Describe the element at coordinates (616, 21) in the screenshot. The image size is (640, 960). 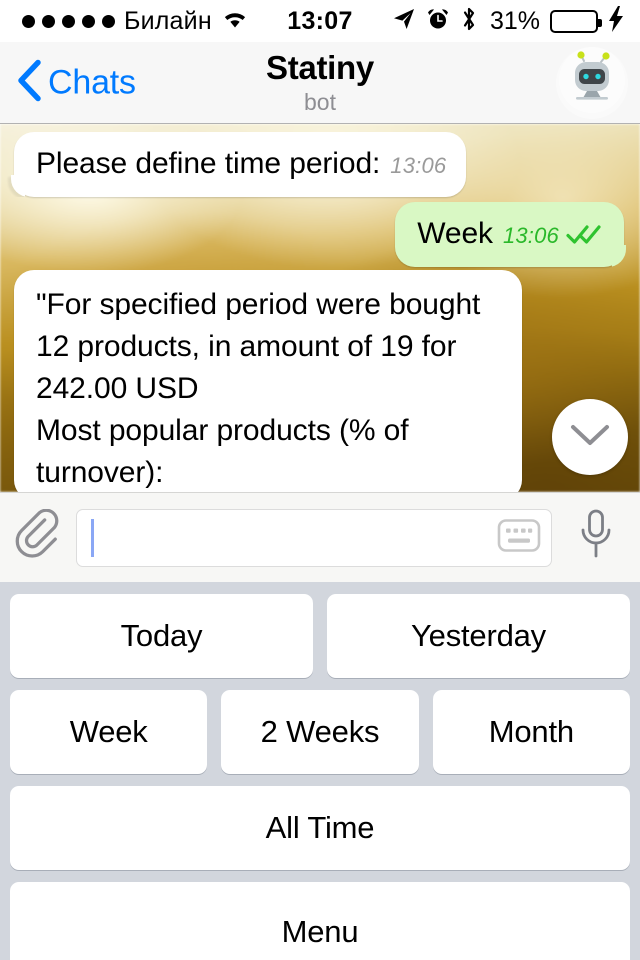
I see `lightning-bolt-icon` at that location.